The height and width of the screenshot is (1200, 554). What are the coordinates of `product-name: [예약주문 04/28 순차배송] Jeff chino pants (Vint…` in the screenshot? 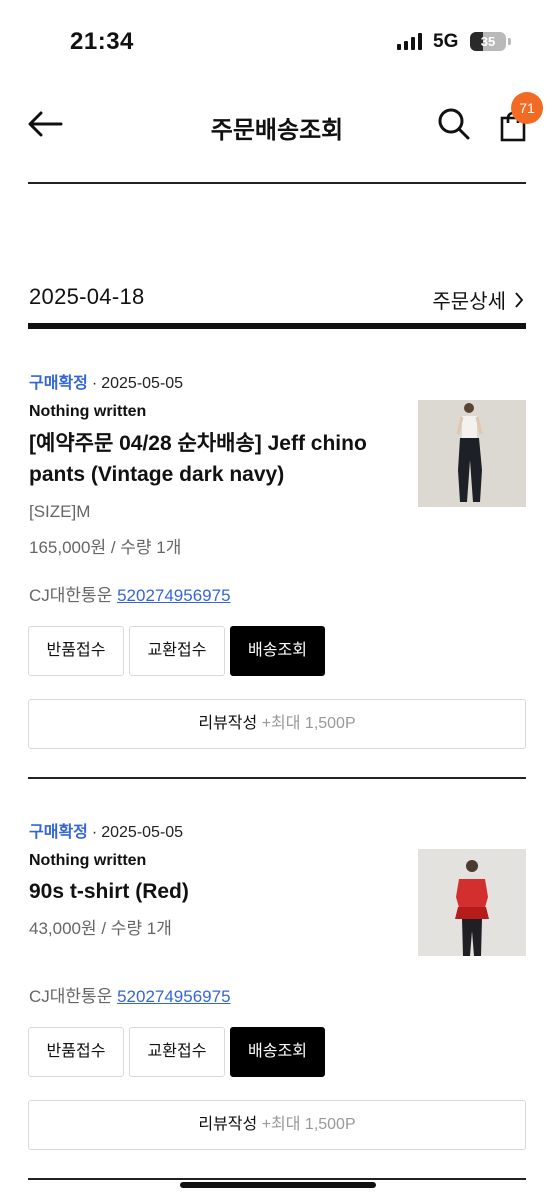 It's located at (219, 459).